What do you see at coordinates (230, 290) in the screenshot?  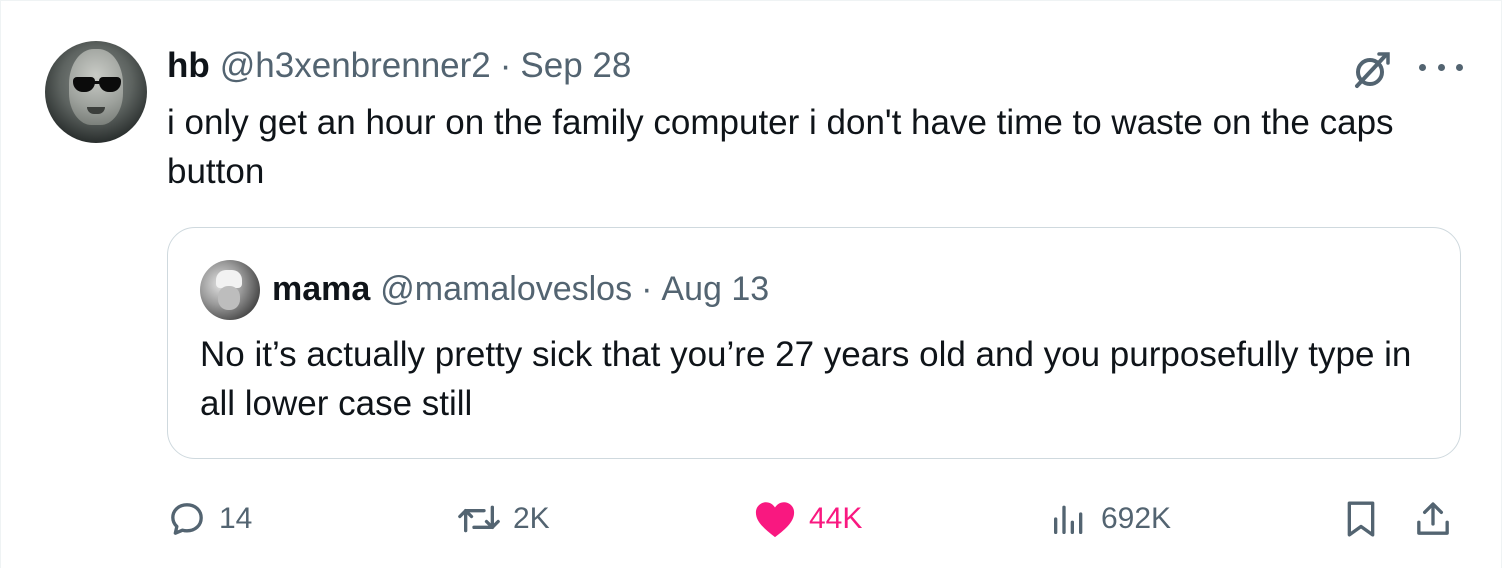 I see `quoted-author-avatar` at bounding box center [230, 290].